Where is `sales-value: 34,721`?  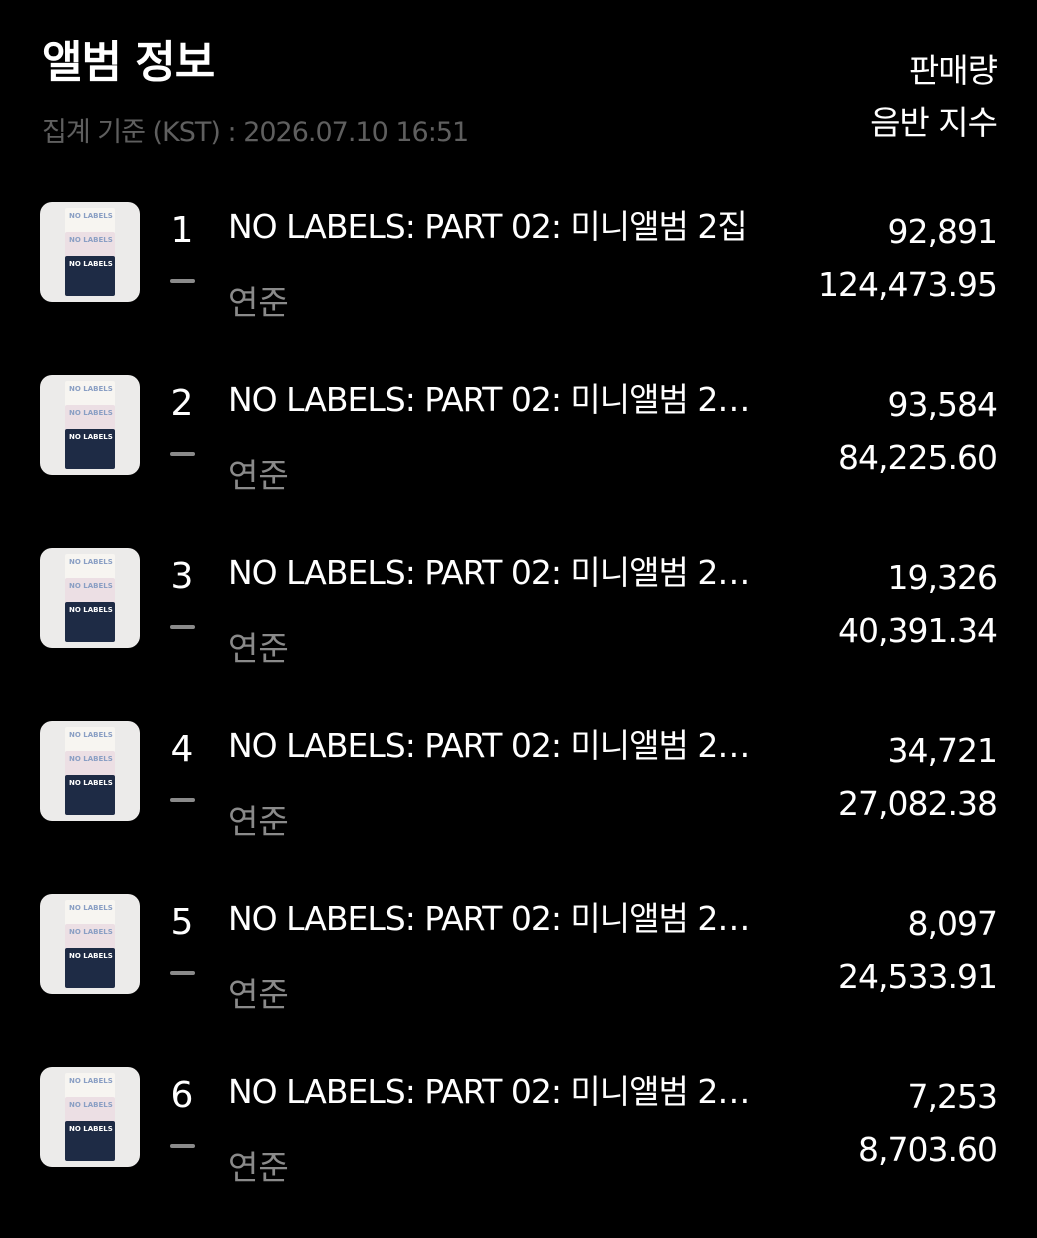 sales-value: 34,721 is located at coordinates (942, 750).